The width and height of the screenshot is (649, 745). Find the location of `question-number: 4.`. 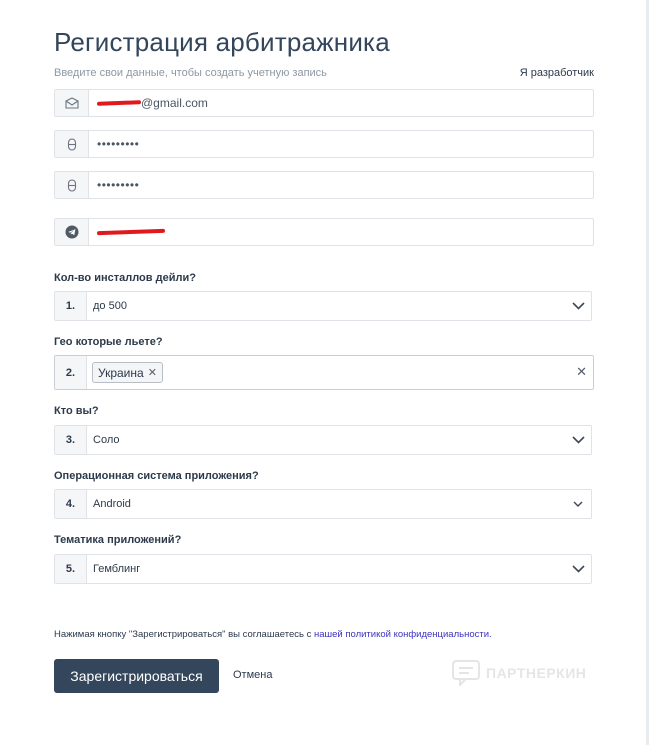

question-number: 4. is located at coordinates (71, 504).